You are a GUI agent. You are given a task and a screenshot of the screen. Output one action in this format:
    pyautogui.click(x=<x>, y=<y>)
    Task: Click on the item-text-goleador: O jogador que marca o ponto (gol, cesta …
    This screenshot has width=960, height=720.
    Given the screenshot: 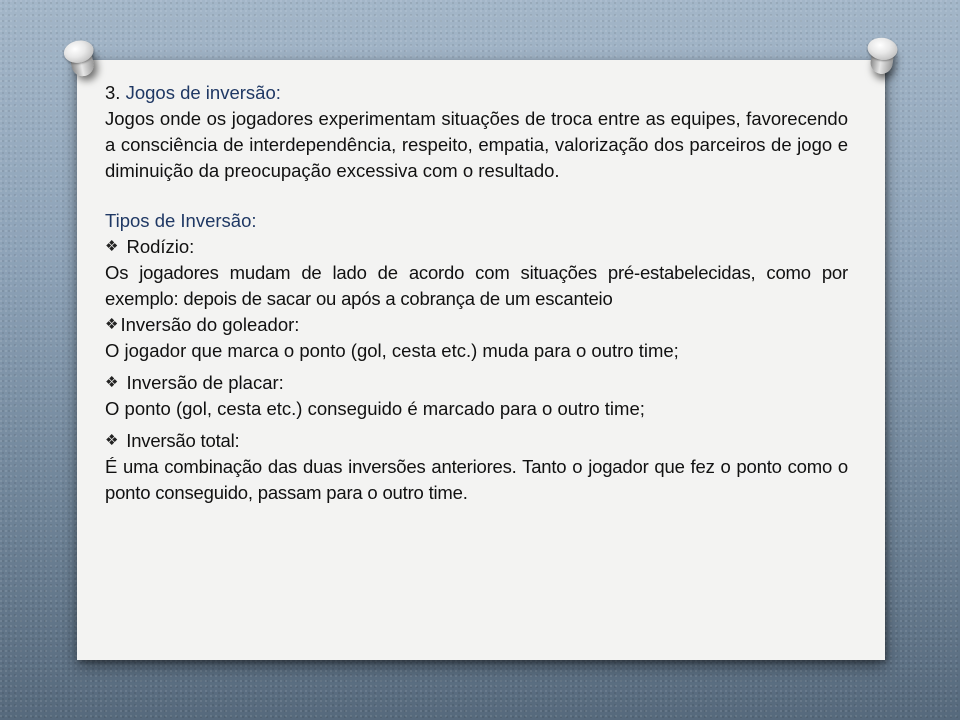 What is the action you would take?
    pyautogui.click(x=392, y=350)
    